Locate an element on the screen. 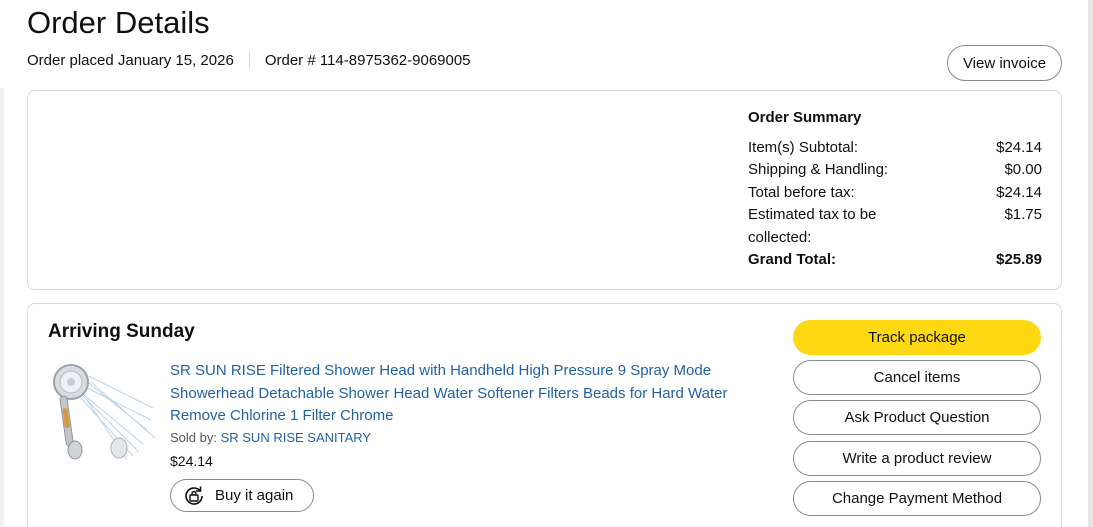 The image size is (1093, 527). change-payment-button: Change Payment Method is located at coordinates (917, 498).